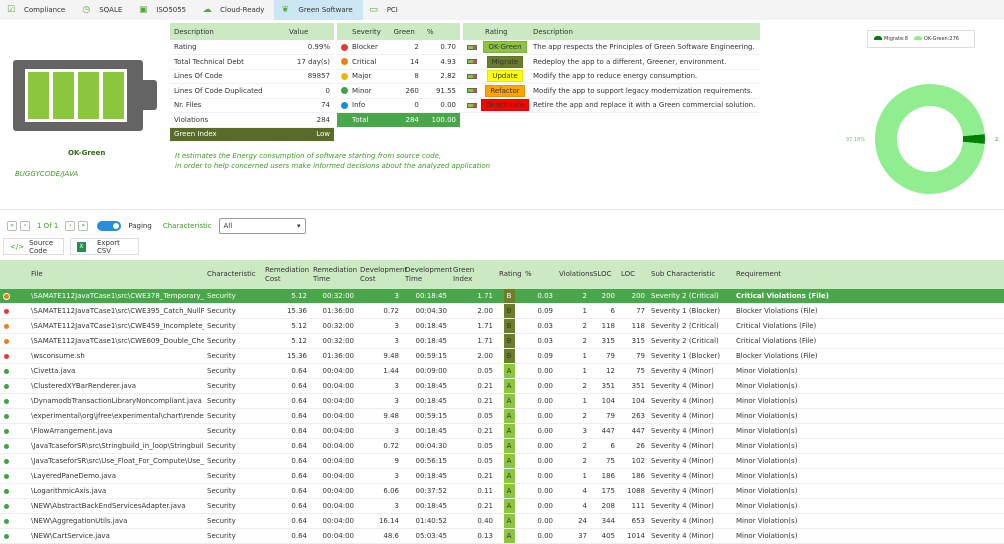 The image size is (1004, 544). What do you see at coordinates (70, 226) in the screenshot?
I see `next-page-button: ›` at bounding box center [70, 226].